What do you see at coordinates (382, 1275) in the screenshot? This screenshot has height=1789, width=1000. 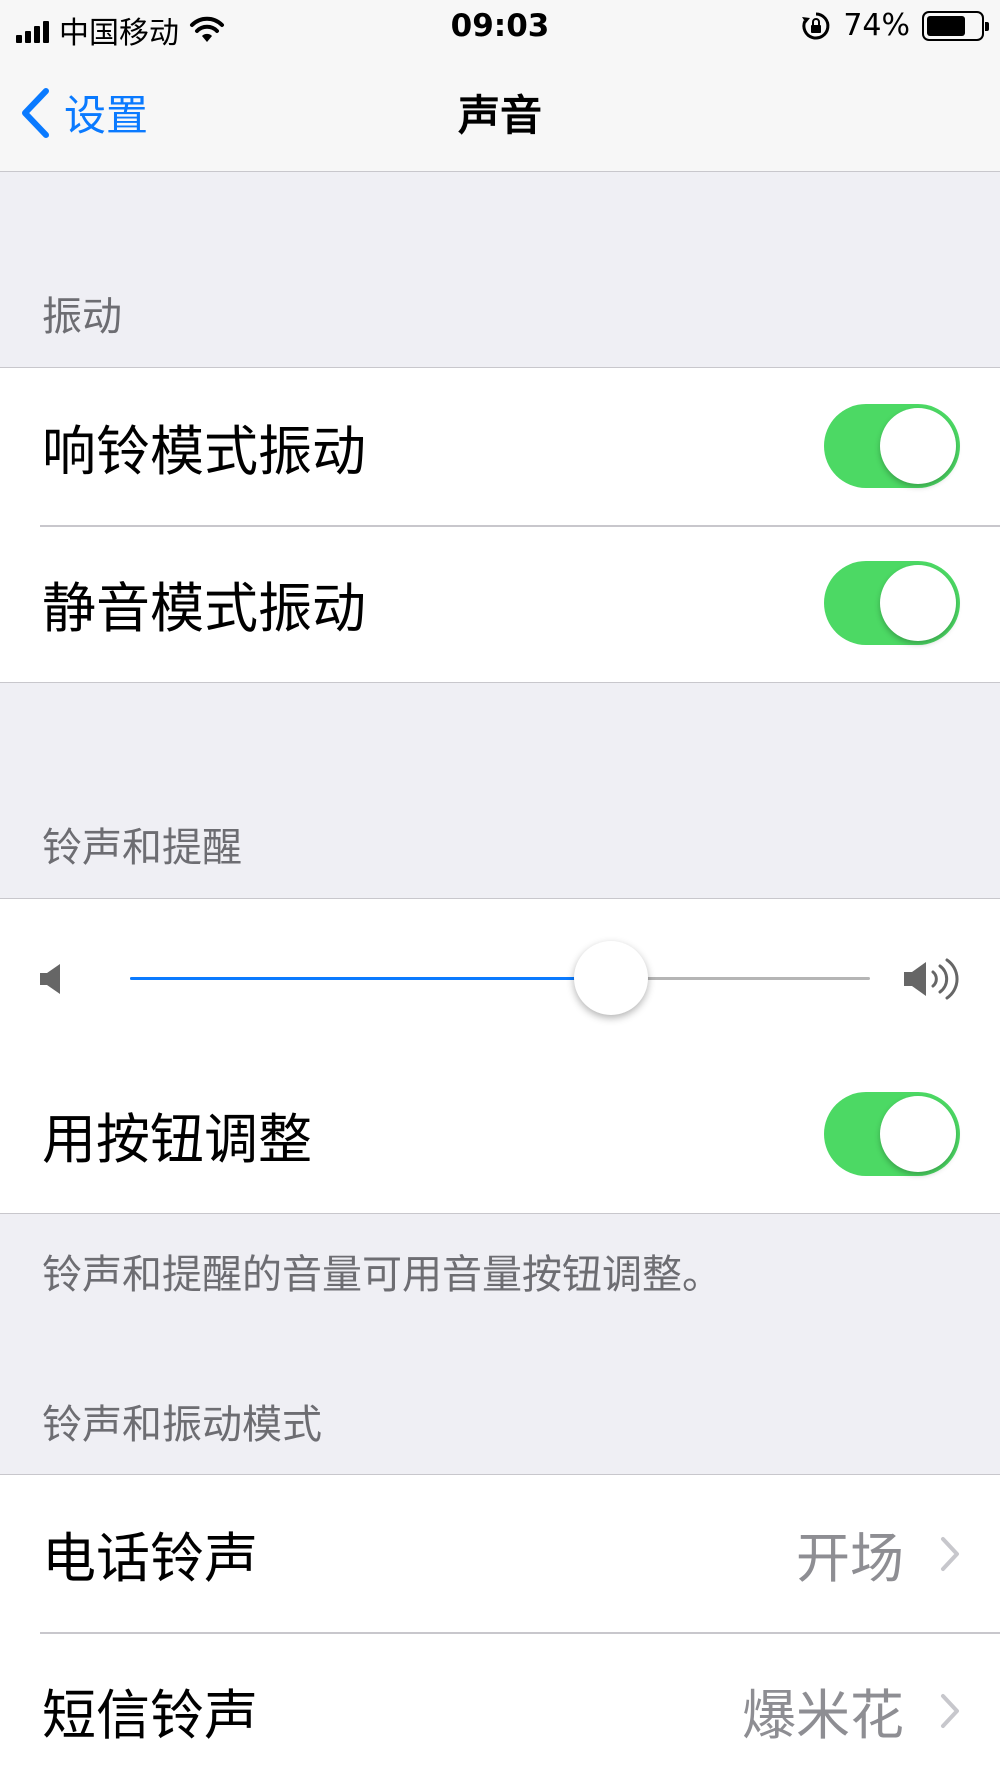 I see `ringer-footer-note: 铃声和提醒的音量可用音量按钮调整。` at bounding box center [382, 1275].